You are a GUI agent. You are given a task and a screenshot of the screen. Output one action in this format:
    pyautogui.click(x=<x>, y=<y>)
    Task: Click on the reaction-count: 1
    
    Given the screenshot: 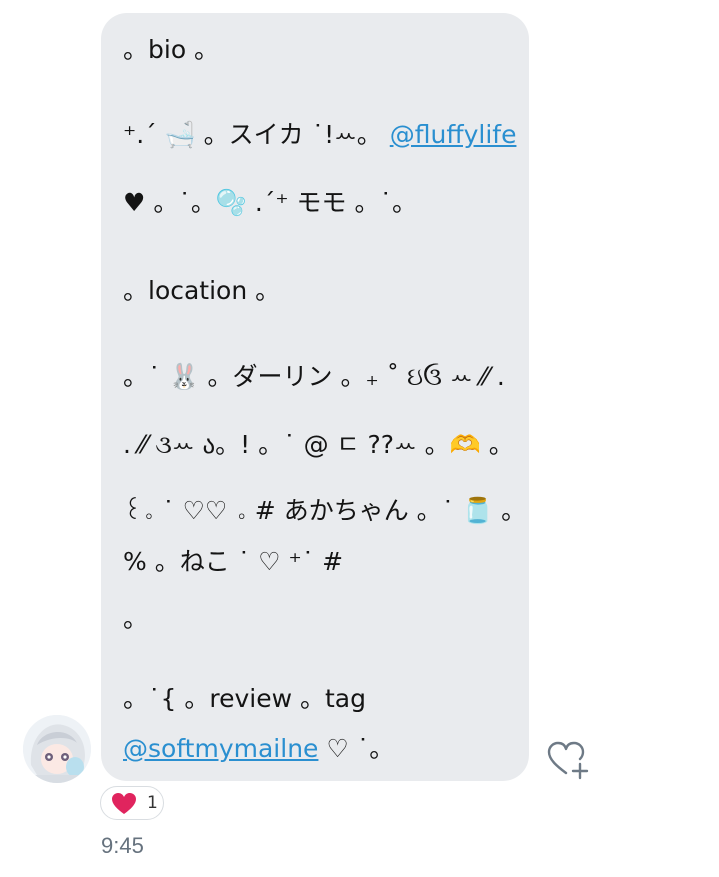 What is the action you would take?
    pyautogui.click(x=152, y=803)
    